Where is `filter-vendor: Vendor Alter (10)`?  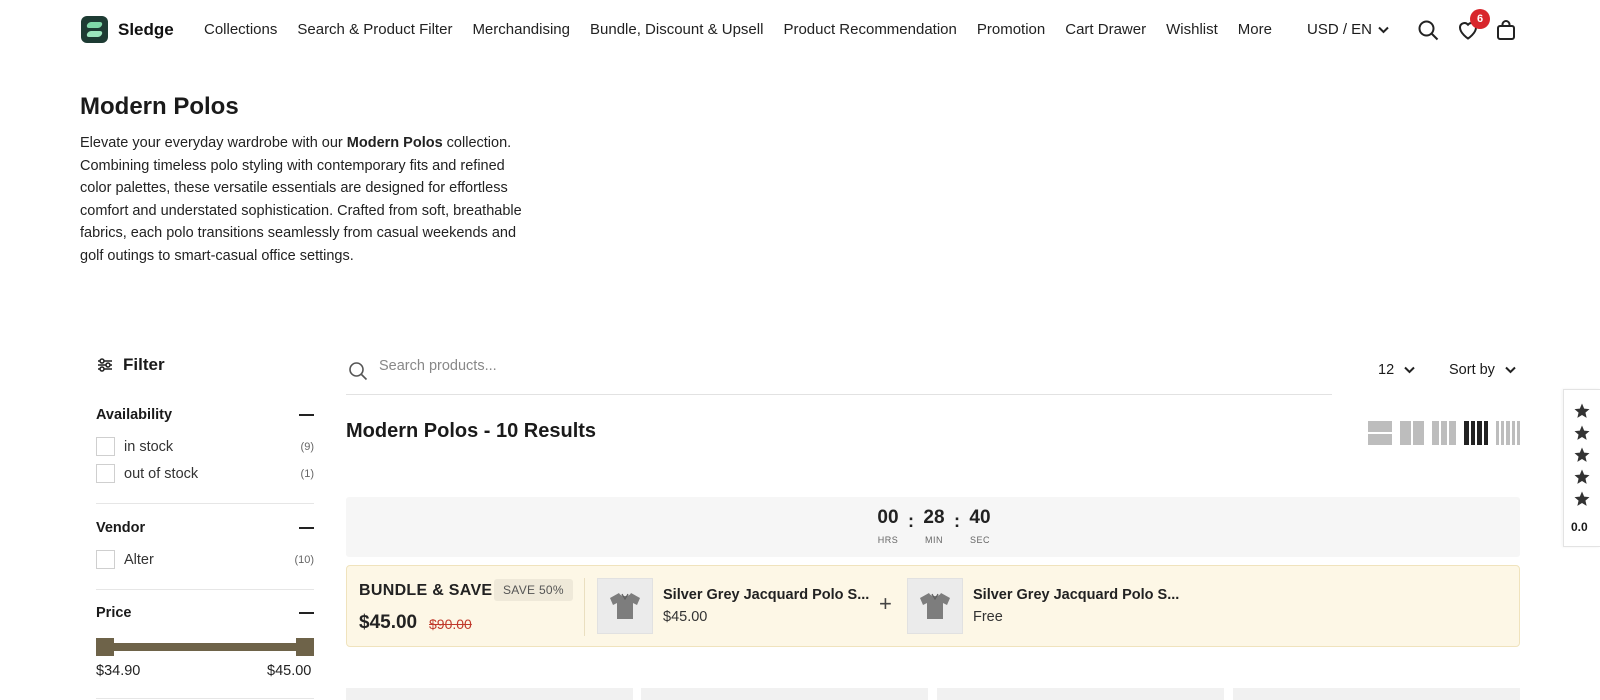
filter-vendor: Vendor Alter (10) is located at coordinates (205, 544).